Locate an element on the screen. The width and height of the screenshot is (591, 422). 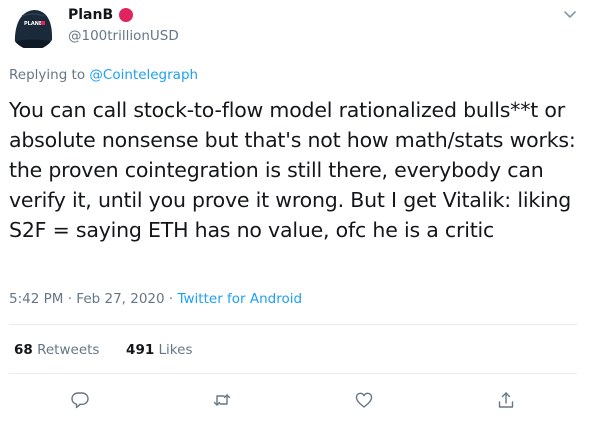
replying-to-label: Replying to is located at coordinates (47, 75).